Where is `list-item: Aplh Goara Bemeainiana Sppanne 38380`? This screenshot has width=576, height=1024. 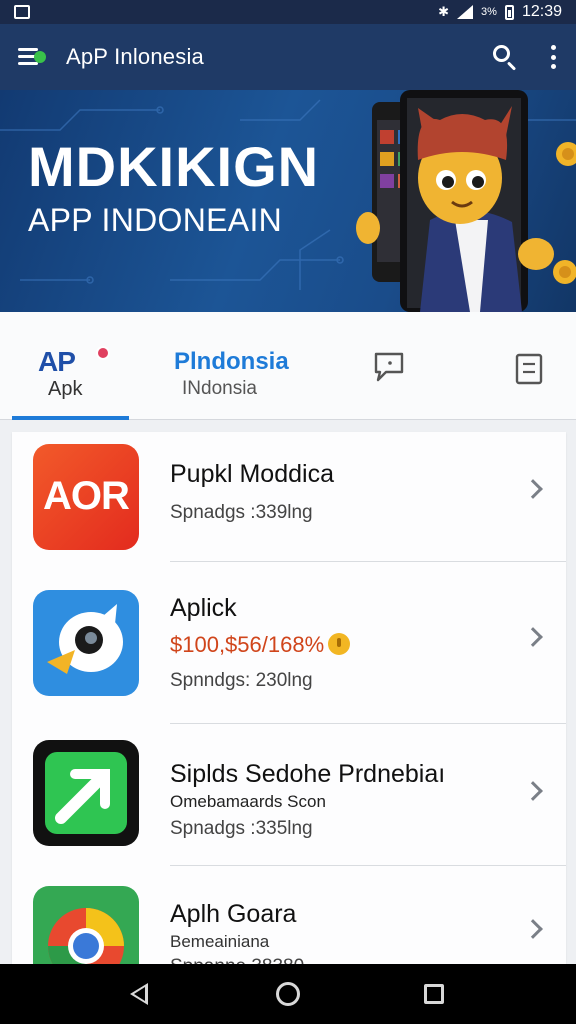
list-item: Aplh Goara Bemeainiana Sppanne 38380 is located at coordinates (289, 915).